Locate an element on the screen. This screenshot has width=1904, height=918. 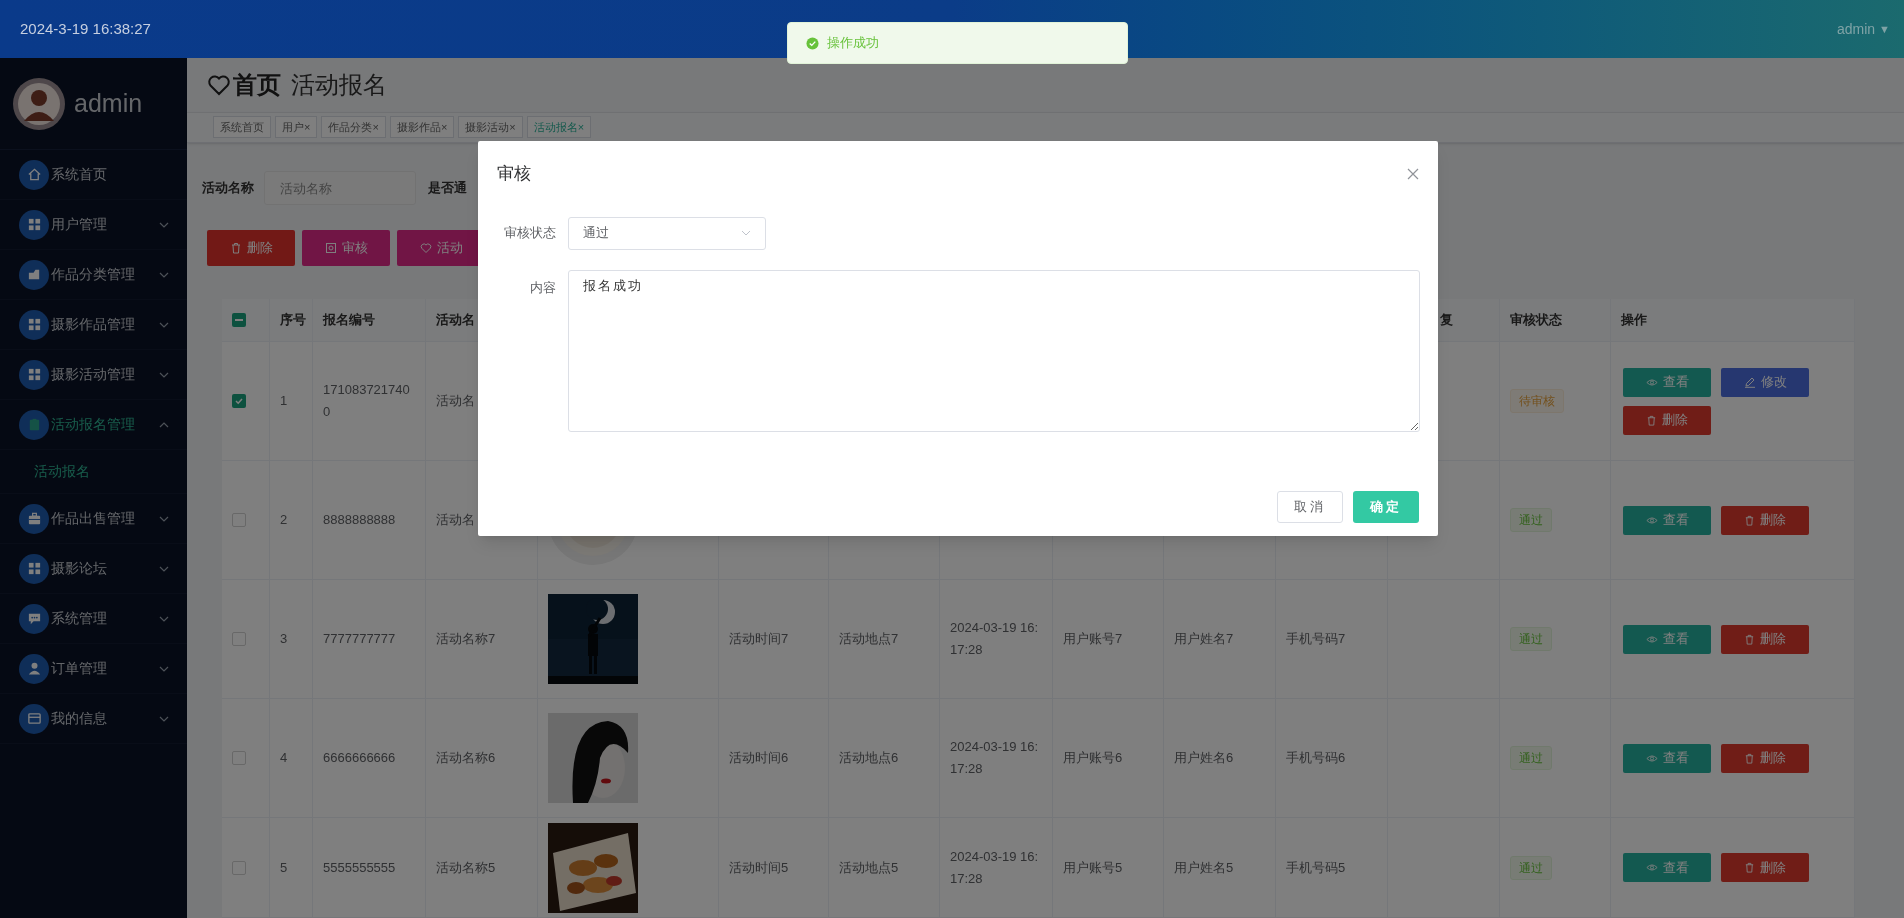
table-cell-text: 6666666666 is located at coordinates (360, 758).